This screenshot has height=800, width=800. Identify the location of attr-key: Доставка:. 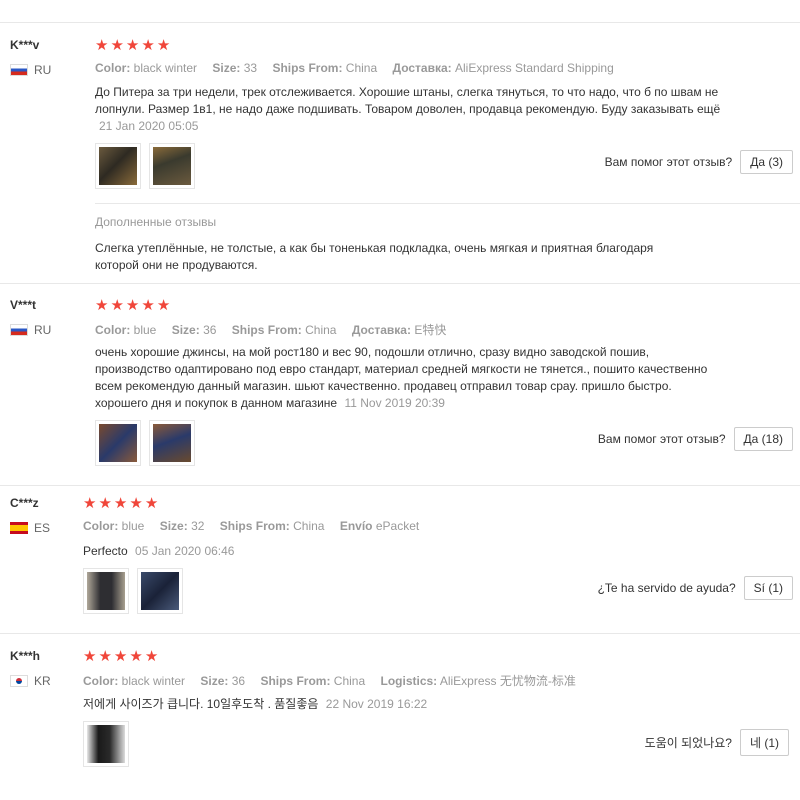
(381, 330).